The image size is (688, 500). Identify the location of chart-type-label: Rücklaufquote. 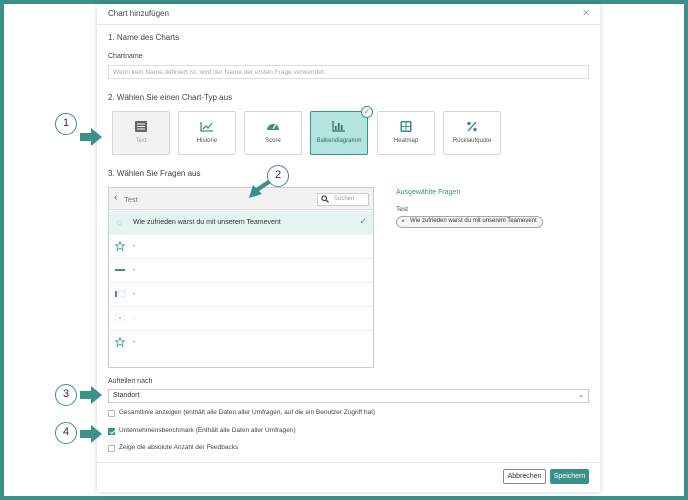
(472, 141).